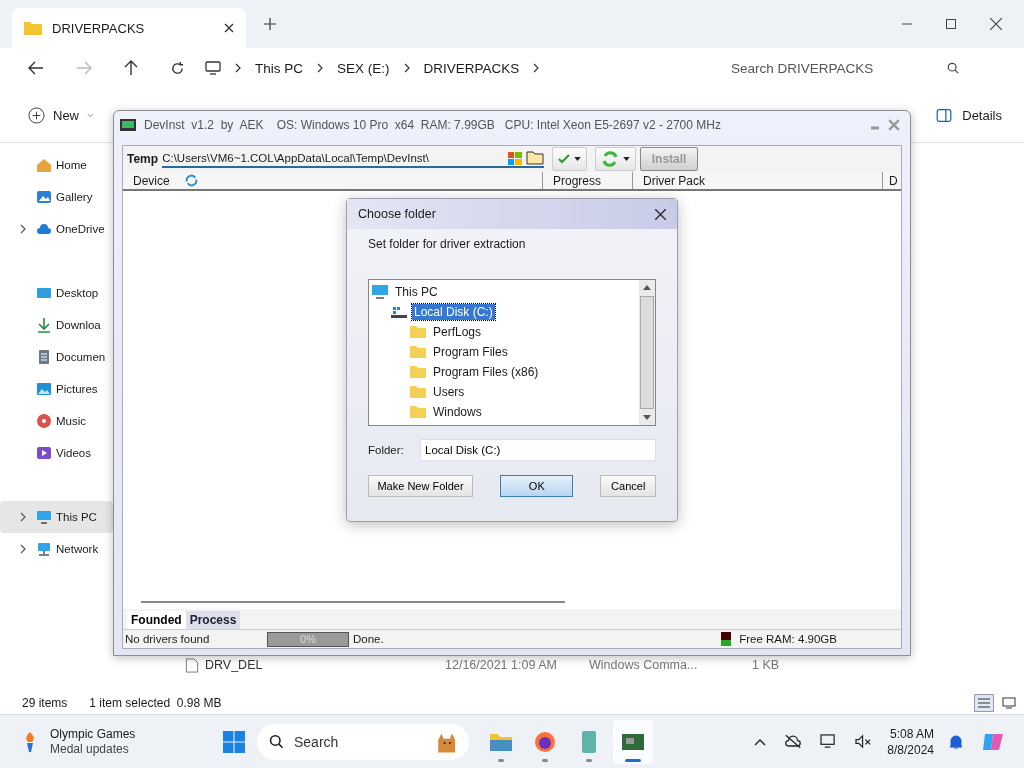 This screenshot has height=768, width=1024. What do you see at coordinates (368, 639) in the screenshot?
I see `status-state: Done.` at bounding box center [368, 639].